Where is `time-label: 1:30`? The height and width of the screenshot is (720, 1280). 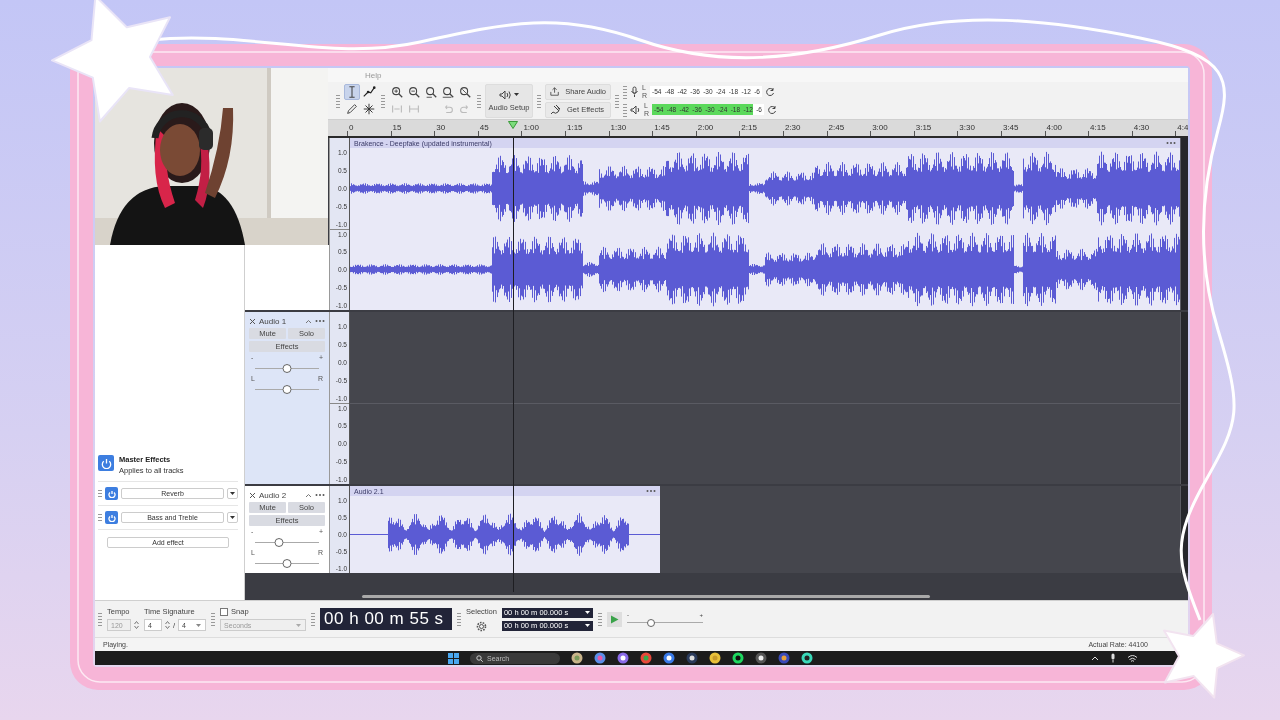 time-label: 1:30 is located at coordinates (618, 127).